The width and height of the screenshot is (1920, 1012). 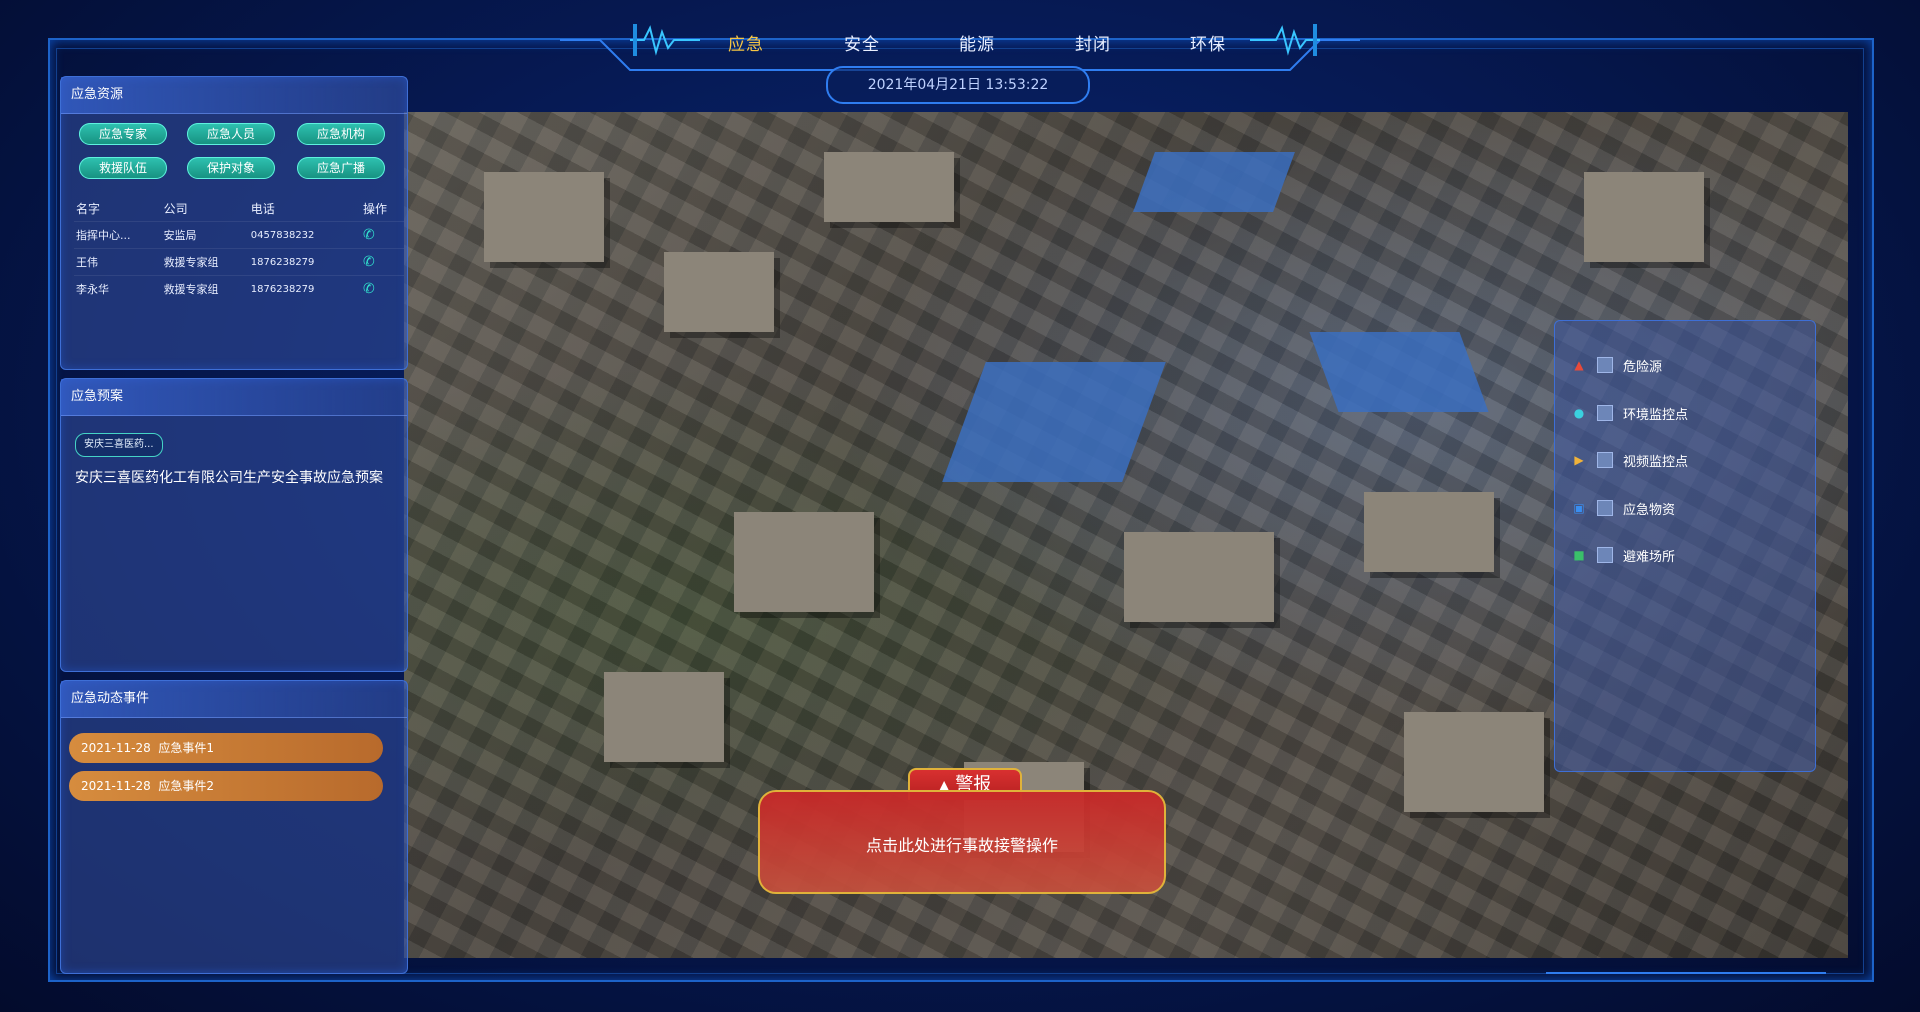 I want to click on panel-title: 应急预案, so click(x=234, y=397).